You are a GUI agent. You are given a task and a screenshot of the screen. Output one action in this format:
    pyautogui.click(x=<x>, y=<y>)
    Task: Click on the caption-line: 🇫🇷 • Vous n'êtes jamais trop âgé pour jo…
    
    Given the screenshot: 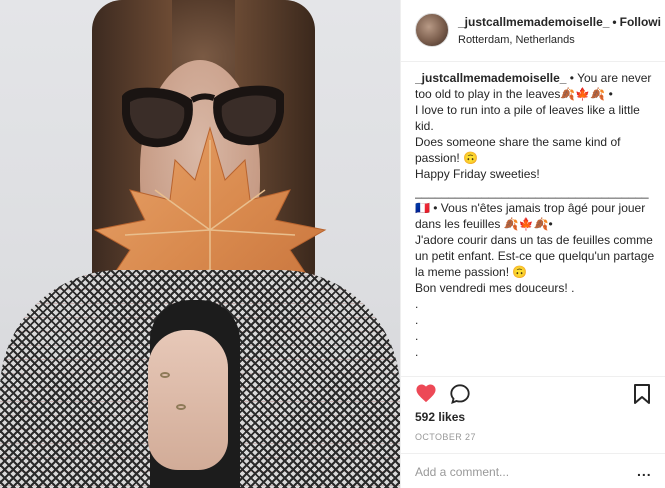 What is the action you would take?
    pyautogui.click(x=530, y=216)
    